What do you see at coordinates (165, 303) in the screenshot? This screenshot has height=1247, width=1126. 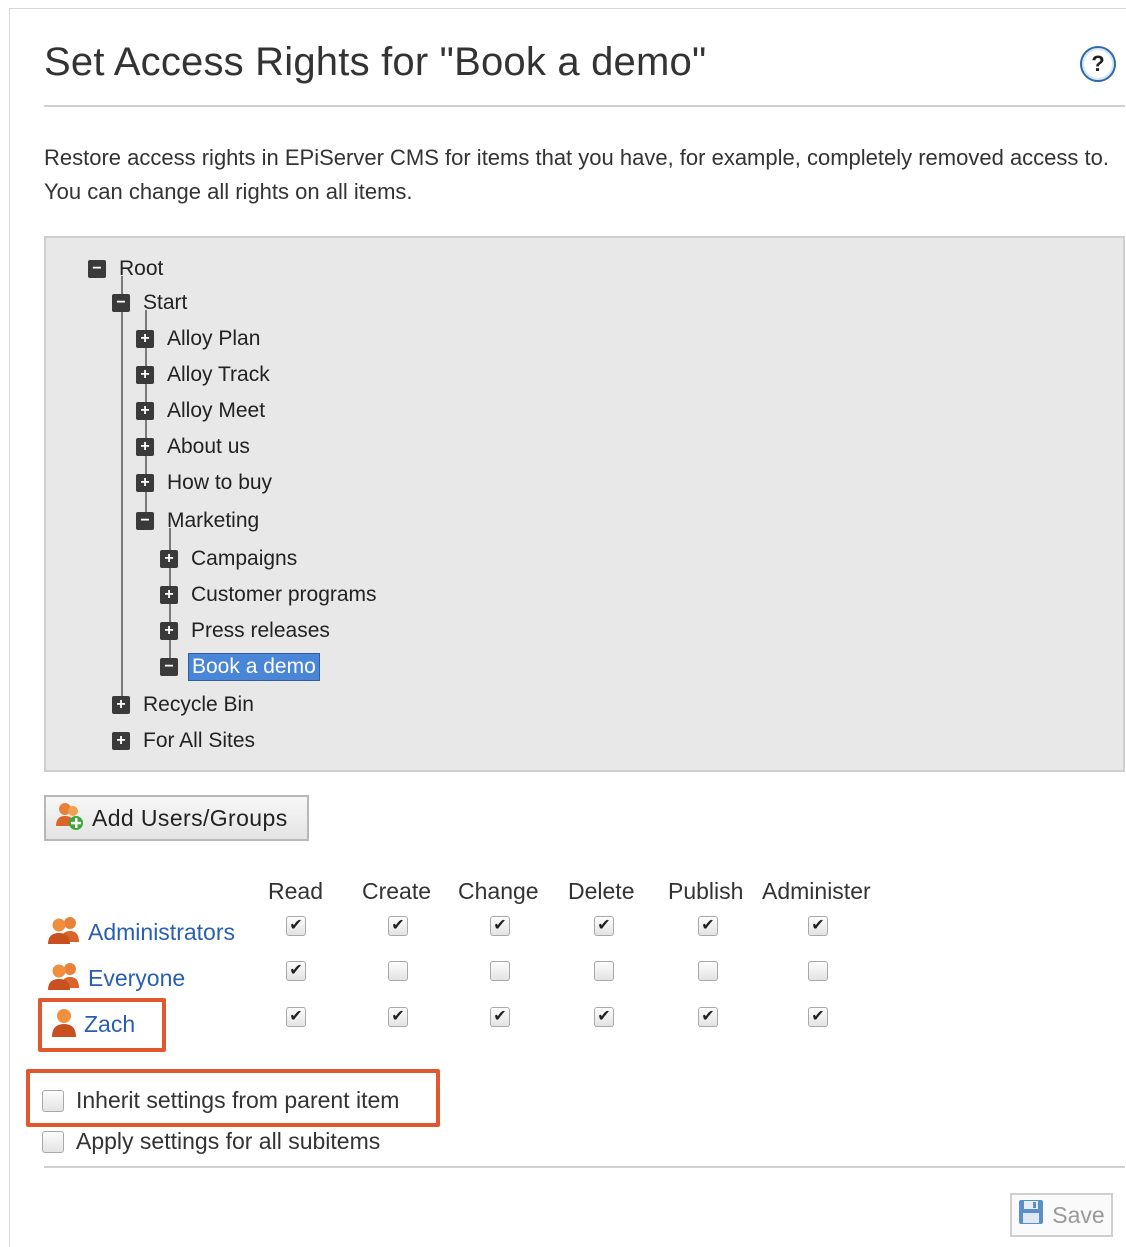 I see `tree-node-label: Start` at bounding box center [165, 303].